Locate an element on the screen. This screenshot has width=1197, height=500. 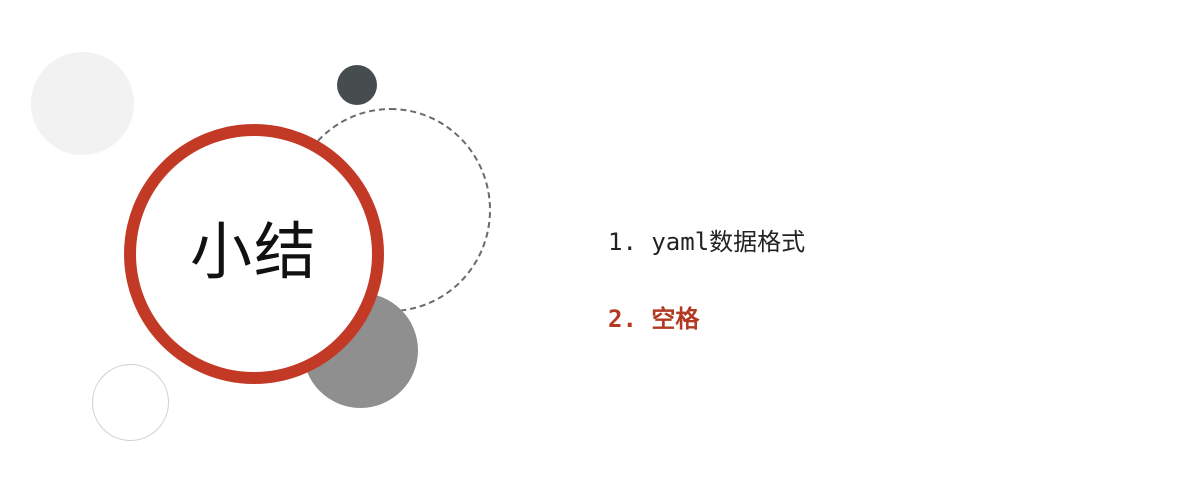
summary-list: 1. yaml数据格式 2. 空格 is located at coordinates (706, 280).